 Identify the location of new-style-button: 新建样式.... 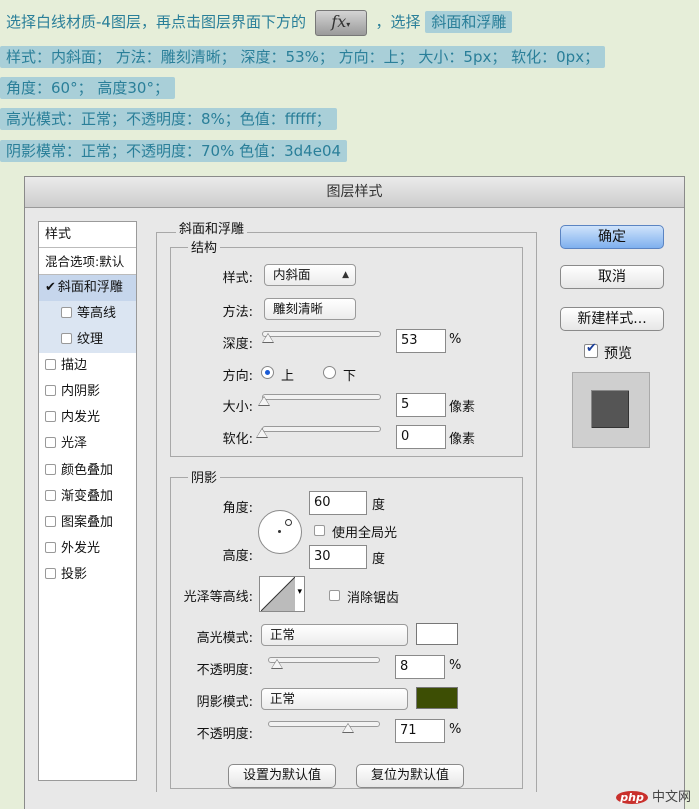
(612, 319).